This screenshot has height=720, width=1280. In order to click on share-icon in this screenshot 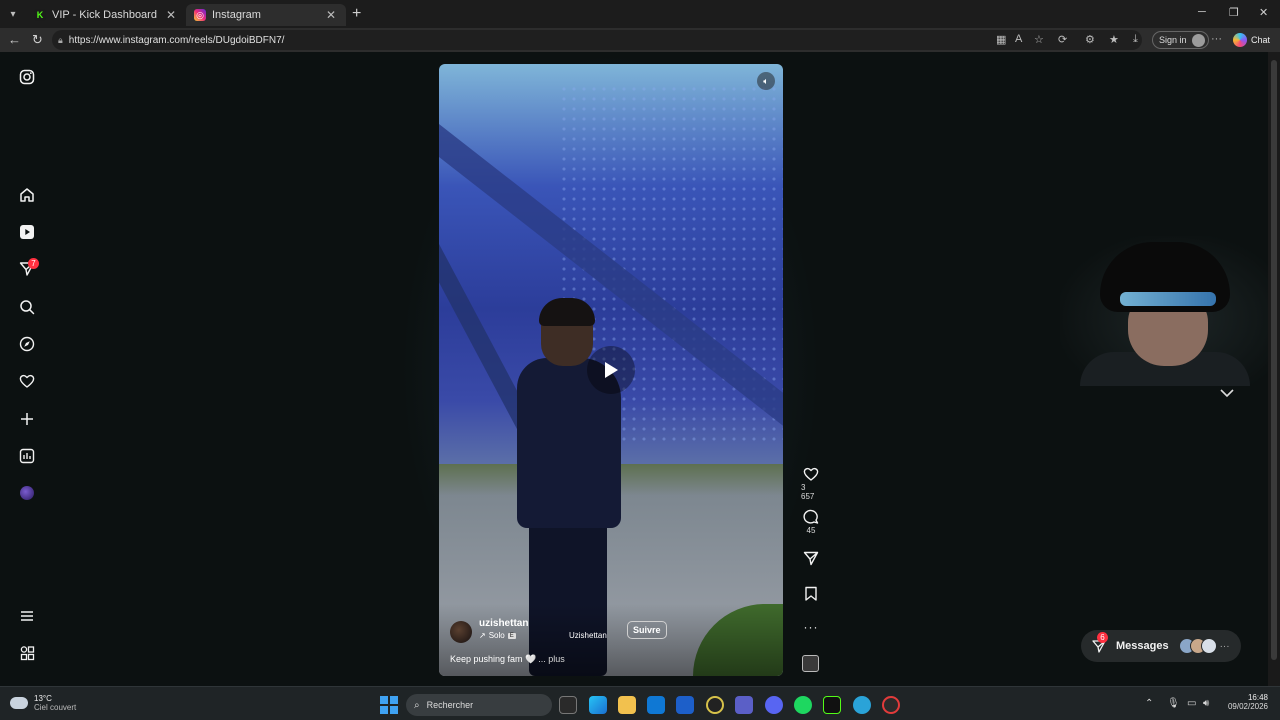, I will do `click(811, 558)`.